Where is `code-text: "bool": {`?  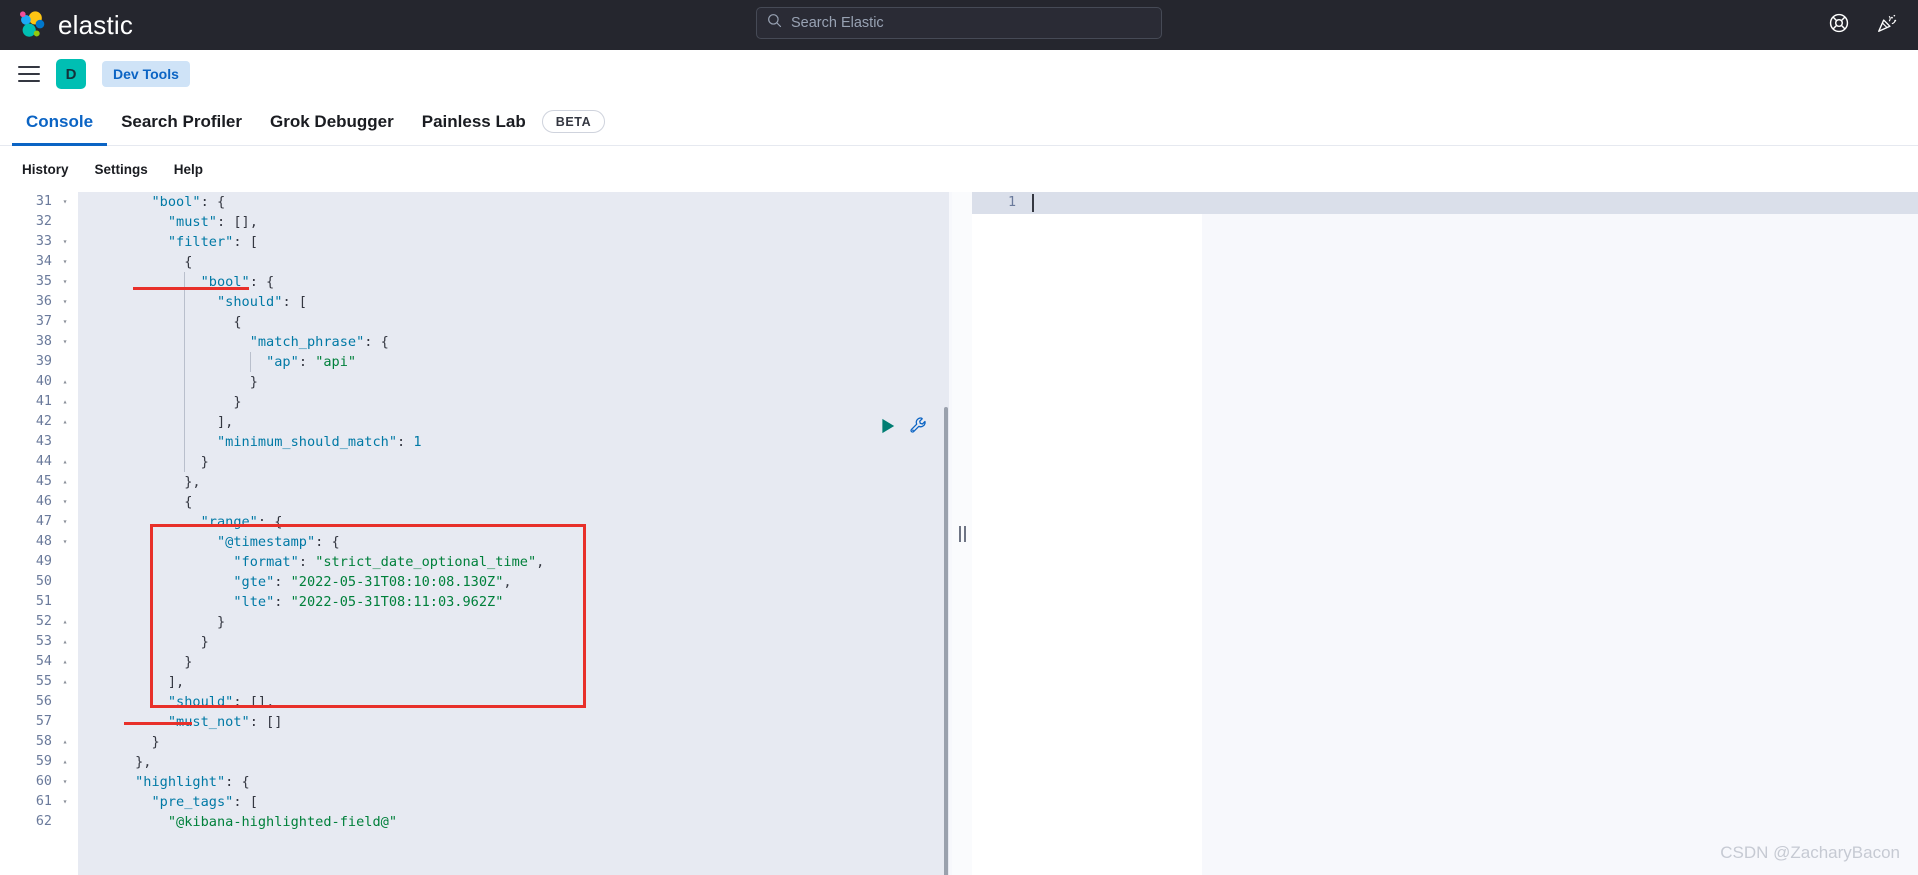
code-text: "bool": { is located at coordinates (188, 202).